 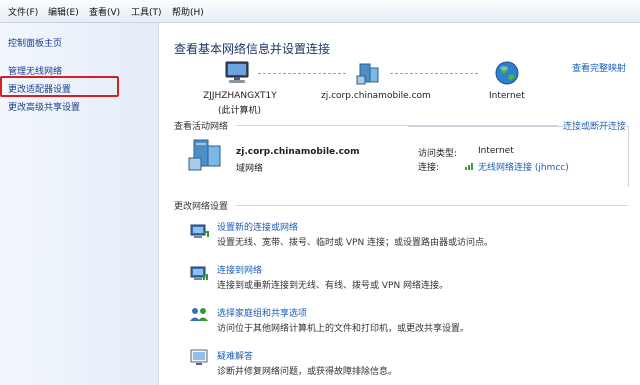 What do you see at coordinates (239, 269) in the screenshot?
I see `task-connect-network-link: 连接到网络` at bounding box center [239, 269].